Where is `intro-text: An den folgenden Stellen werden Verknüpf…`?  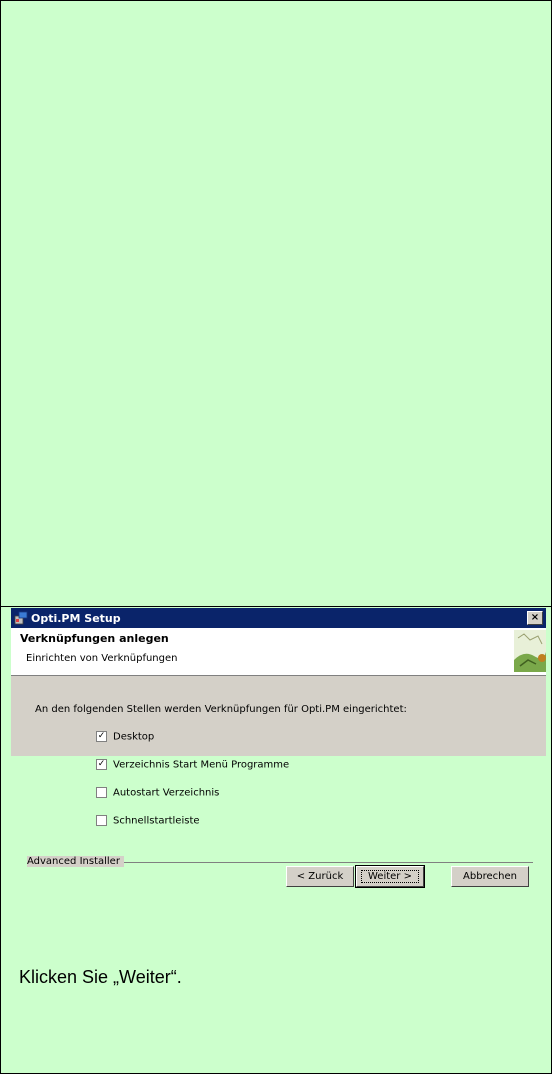 intro-text: An den folgenden Stellen werden Verknüpf… is located at coordinates (221, 709).